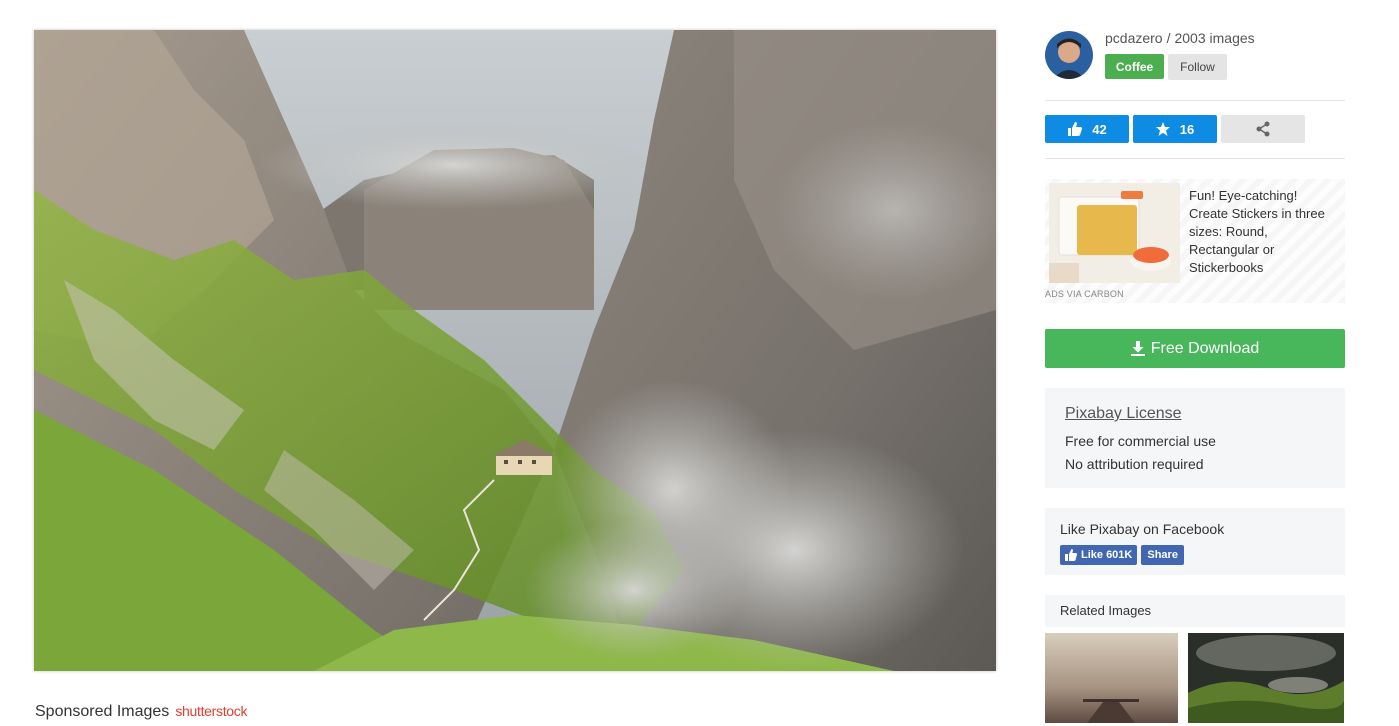 This screenshot has height=726, width=1399. I want to click on share-button, so click(1263, 129).